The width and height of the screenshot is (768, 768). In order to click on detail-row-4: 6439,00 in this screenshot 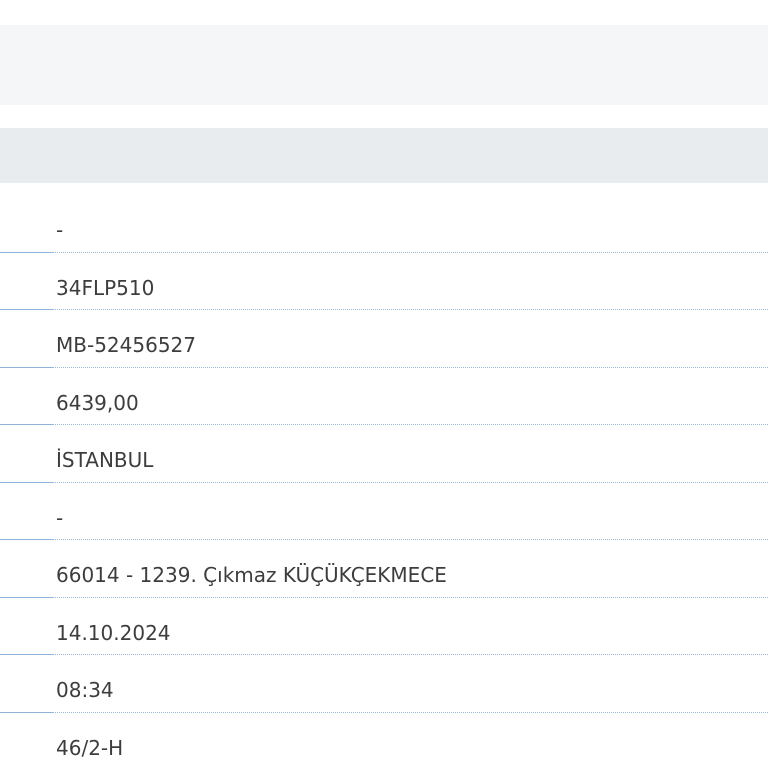, I will do `click(384, 396)`.